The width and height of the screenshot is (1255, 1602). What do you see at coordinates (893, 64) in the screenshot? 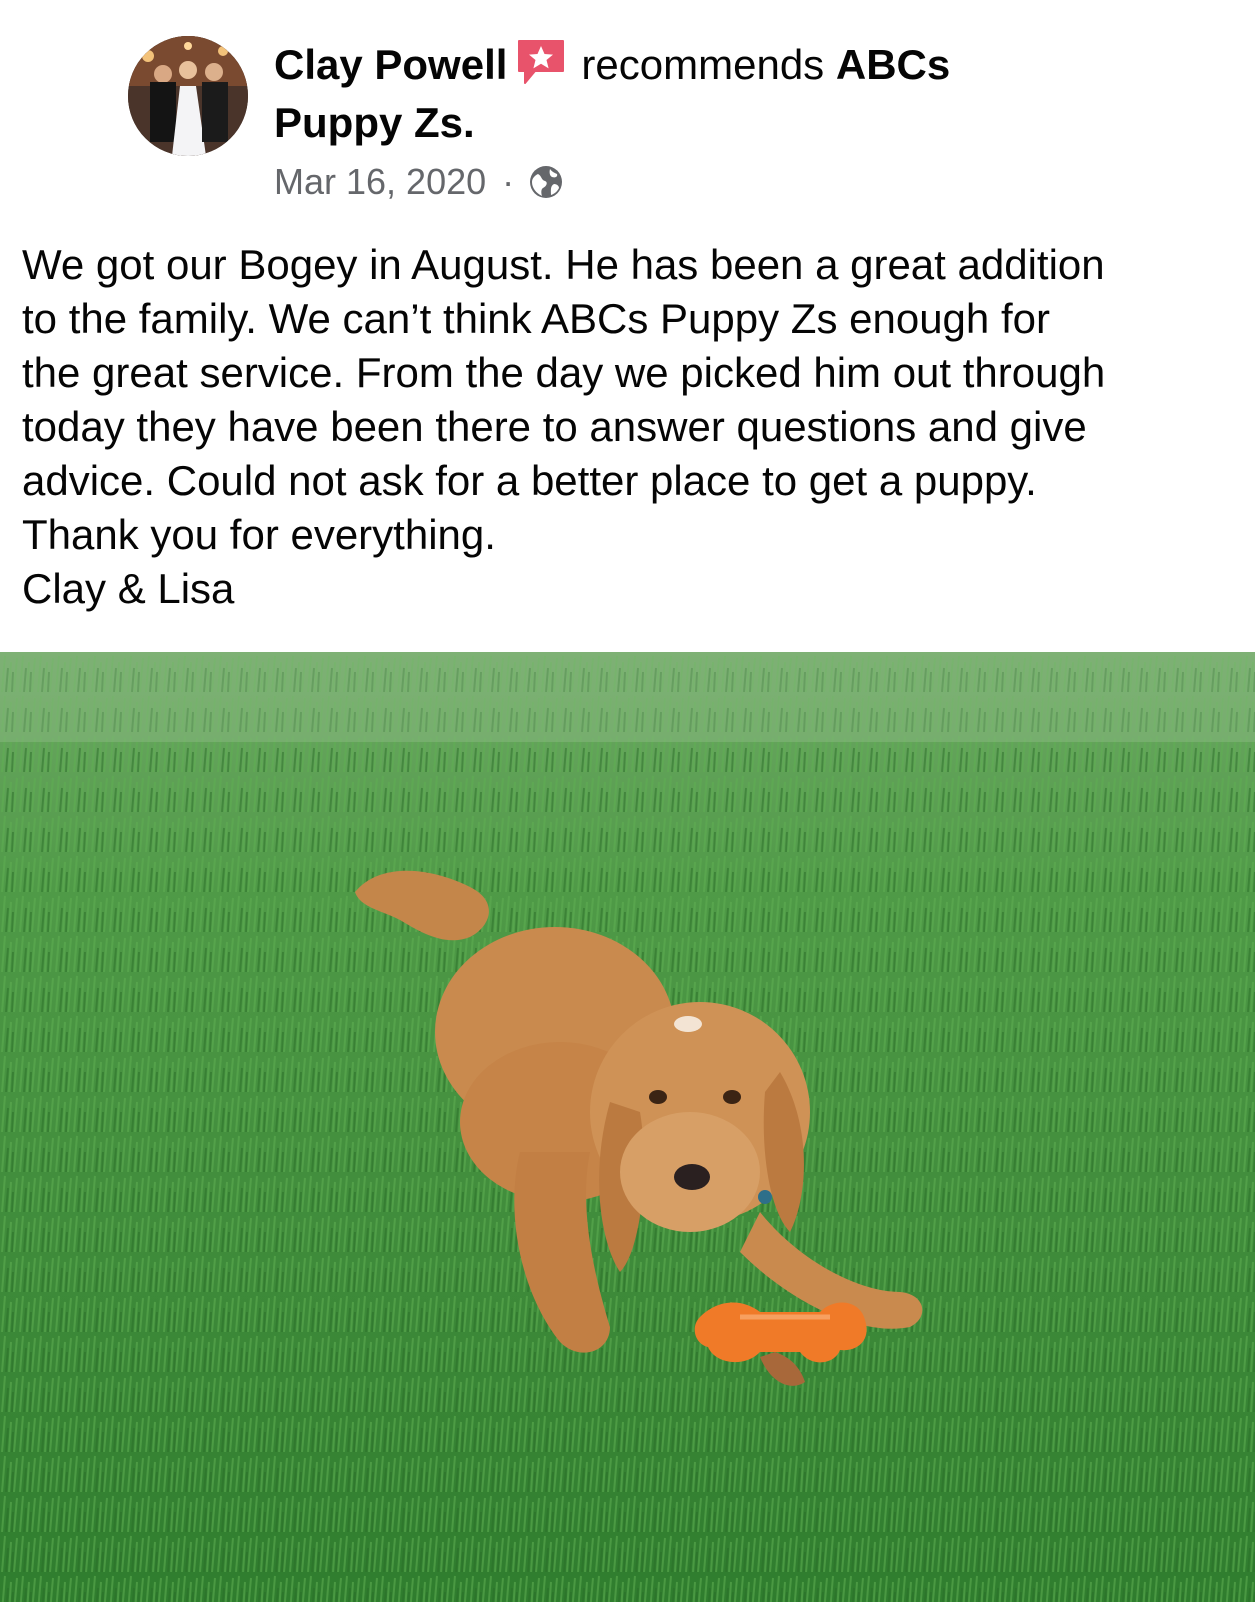
I see `page-name-link: ABCs` at bounding box center [893, 64].